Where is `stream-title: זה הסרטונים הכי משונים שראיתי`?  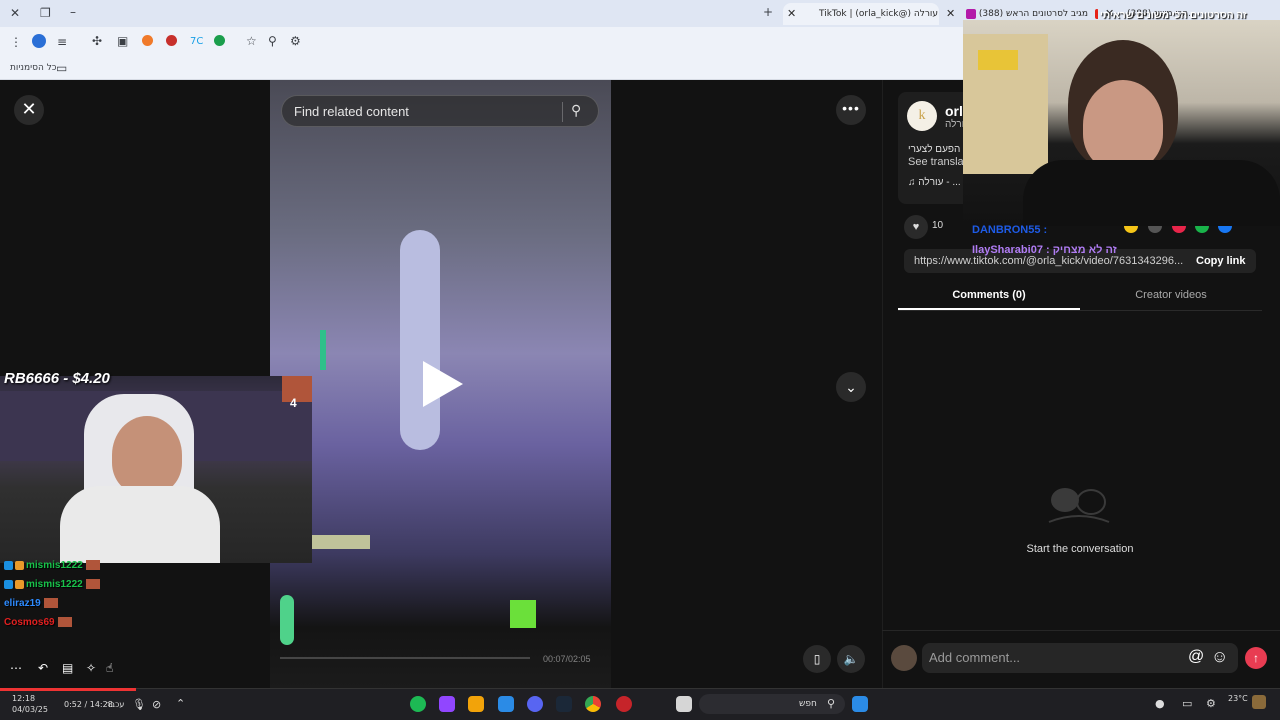 stream-title: זה הסרטונים הכי משונים שראיתי is located at coordinates (1173, 15).